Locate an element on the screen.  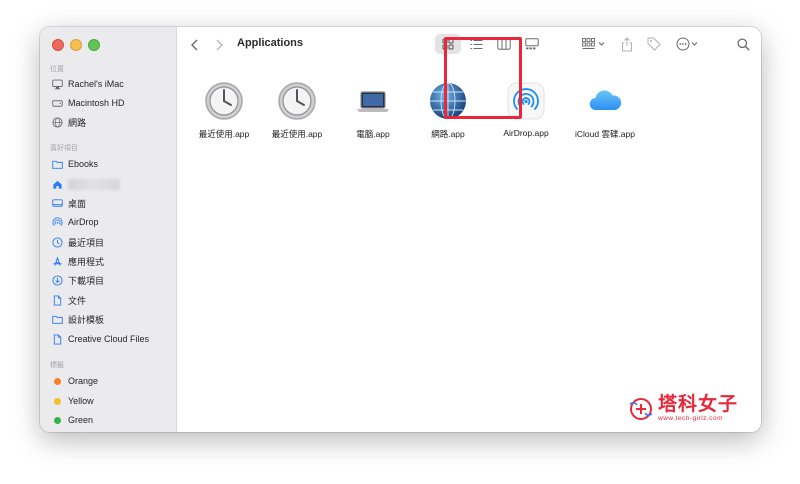
sidebar-item-downloads: 下載項目 is located at coordinates (78, 280).